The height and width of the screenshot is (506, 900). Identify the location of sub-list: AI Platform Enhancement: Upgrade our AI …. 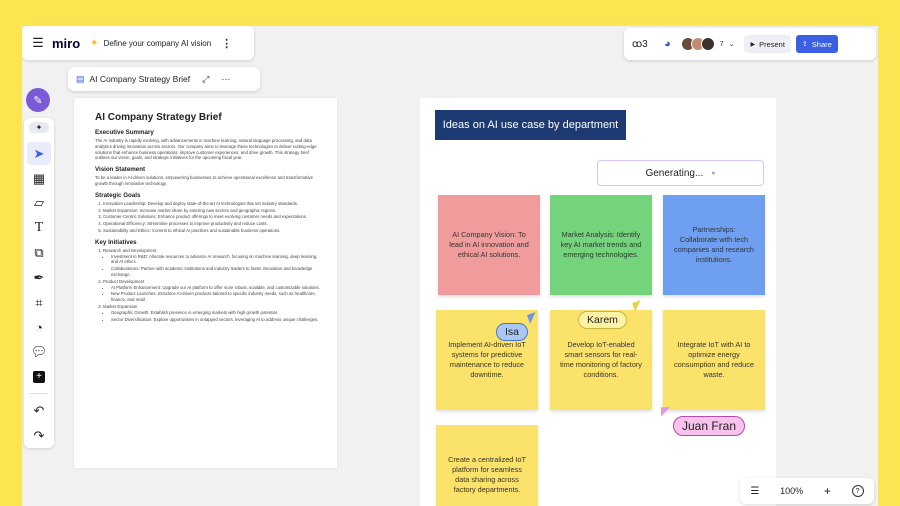
(213, 294).